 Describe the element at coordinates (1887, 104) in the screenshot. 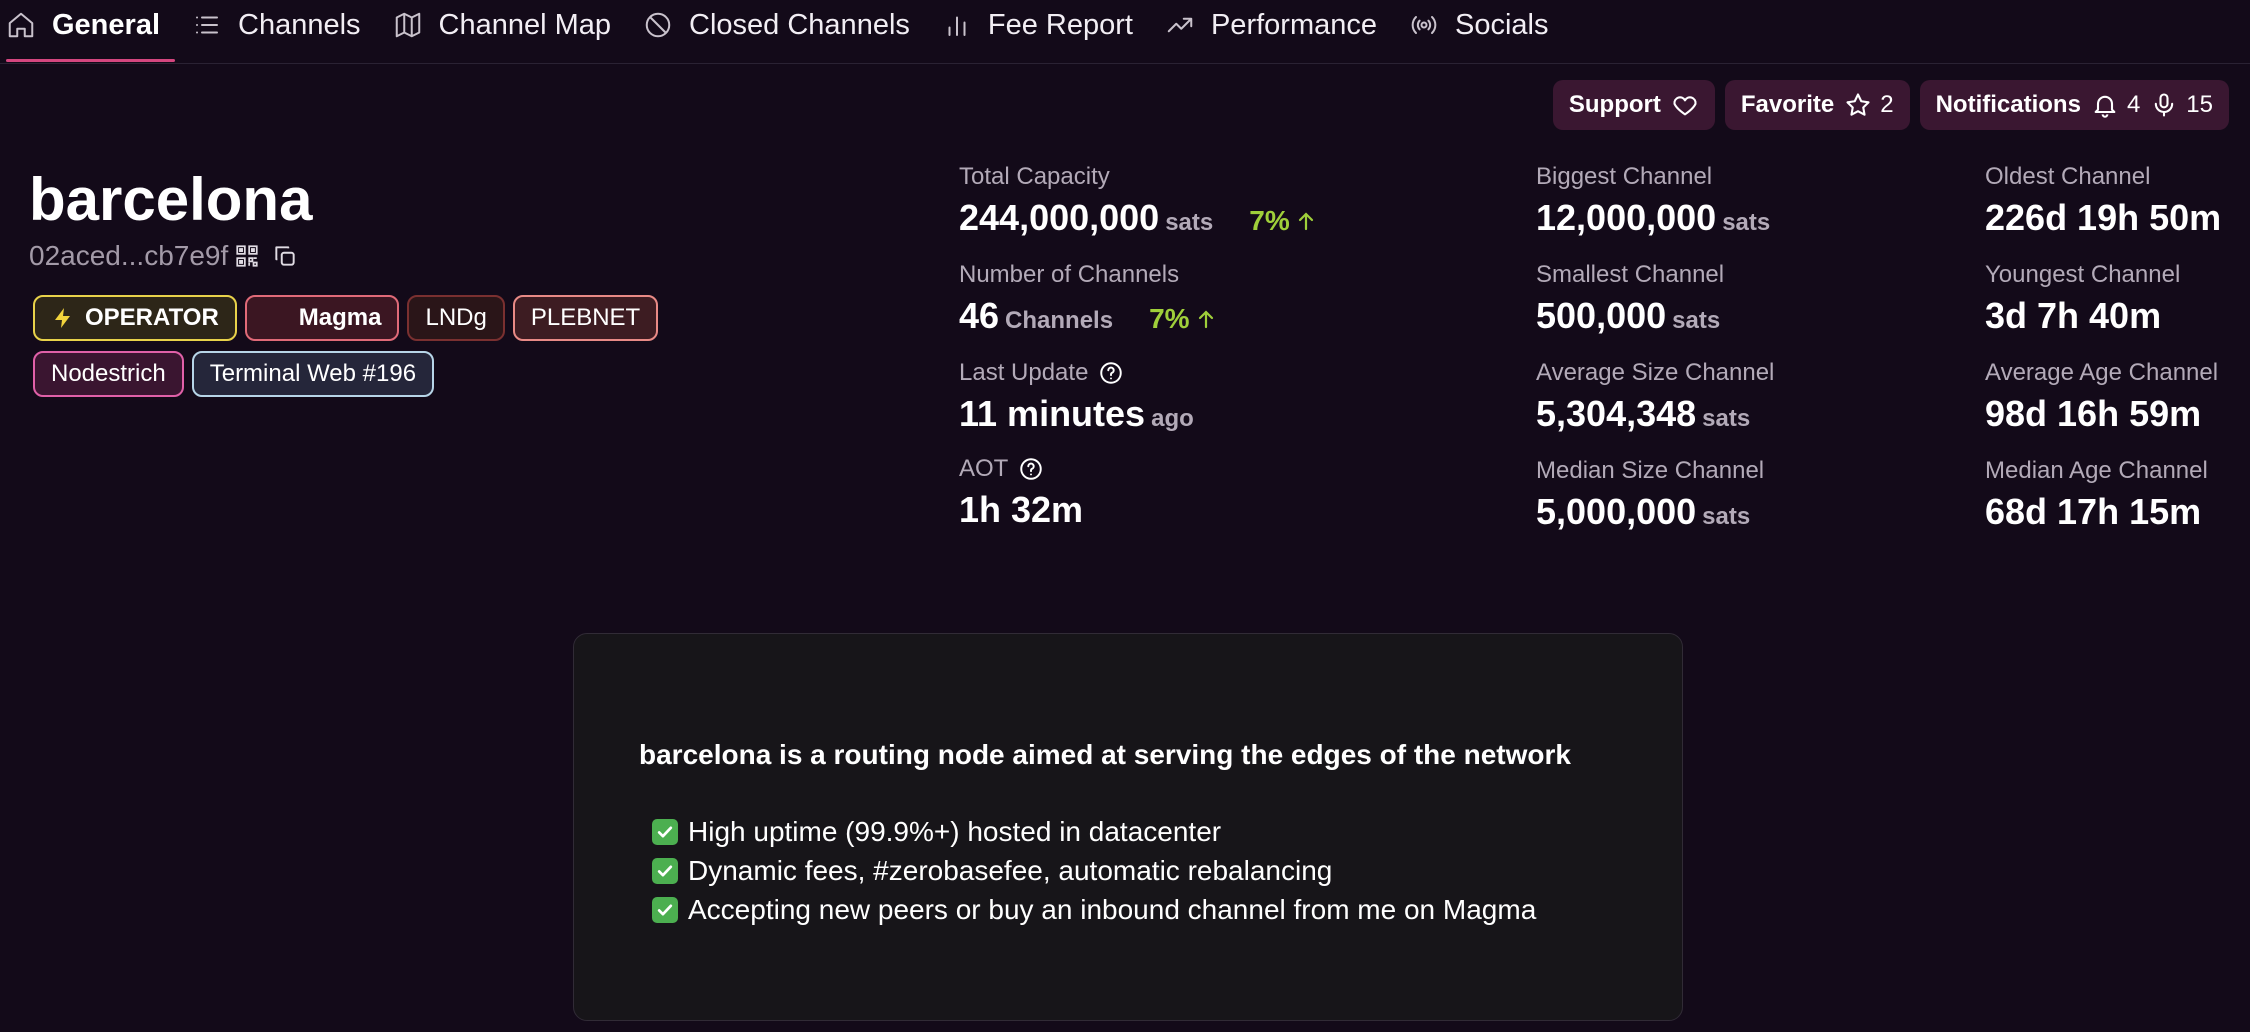

I see `favorite-count: 2` at that location.